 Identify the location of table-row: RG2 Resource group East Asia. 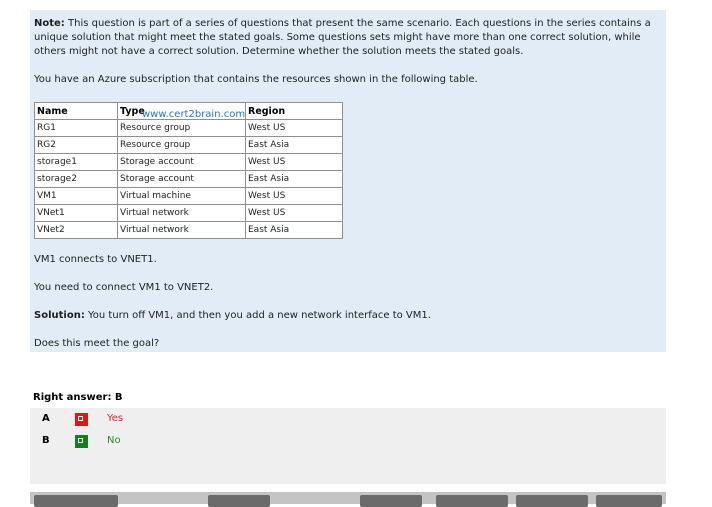
(188, 145).